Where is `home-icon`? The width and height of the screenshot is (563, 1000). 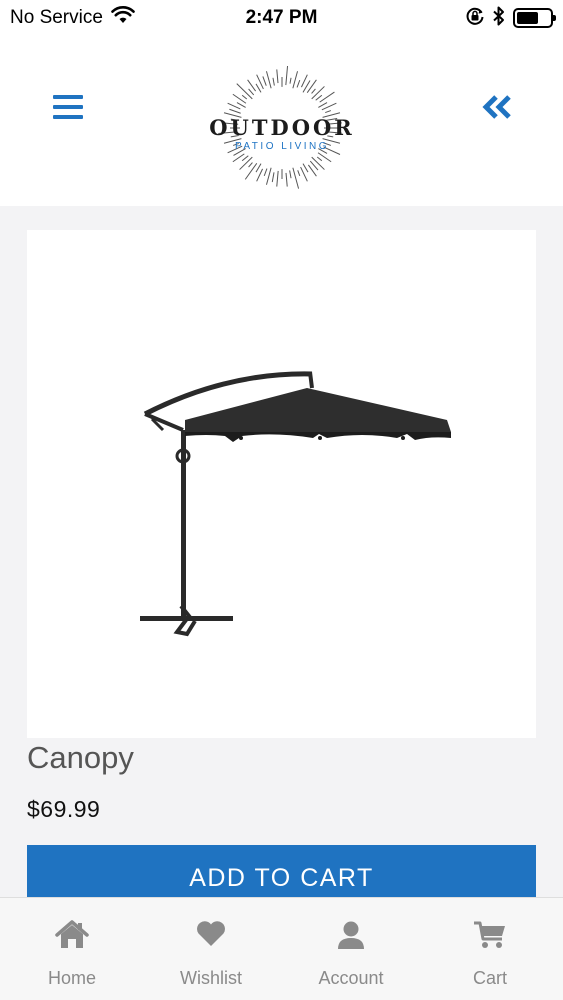 home-icon is located at coordinates (72, 936).